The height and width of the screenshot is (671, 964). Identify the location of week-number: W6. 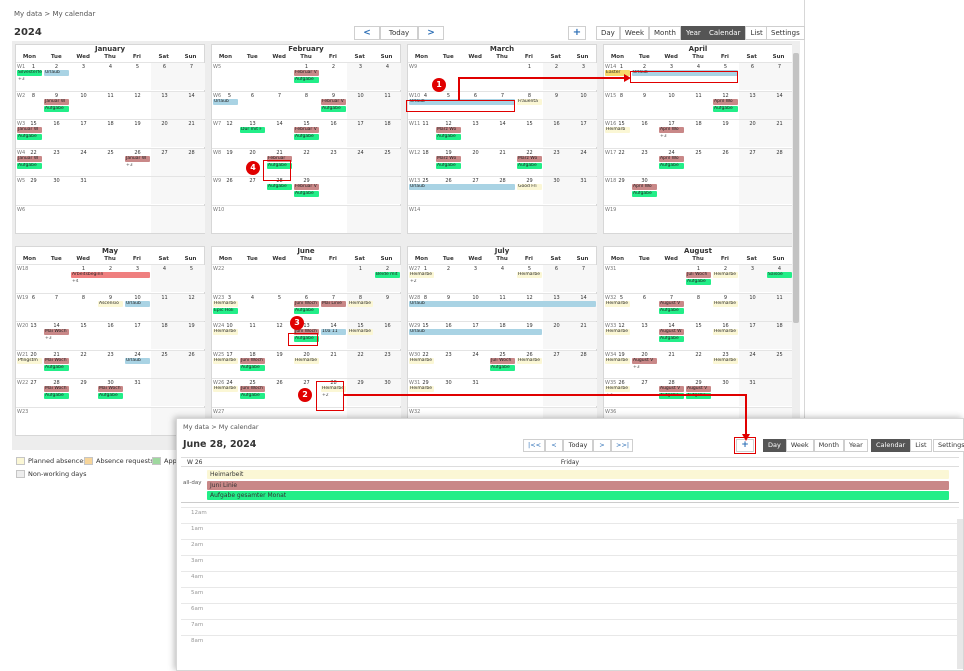
(21, 210).